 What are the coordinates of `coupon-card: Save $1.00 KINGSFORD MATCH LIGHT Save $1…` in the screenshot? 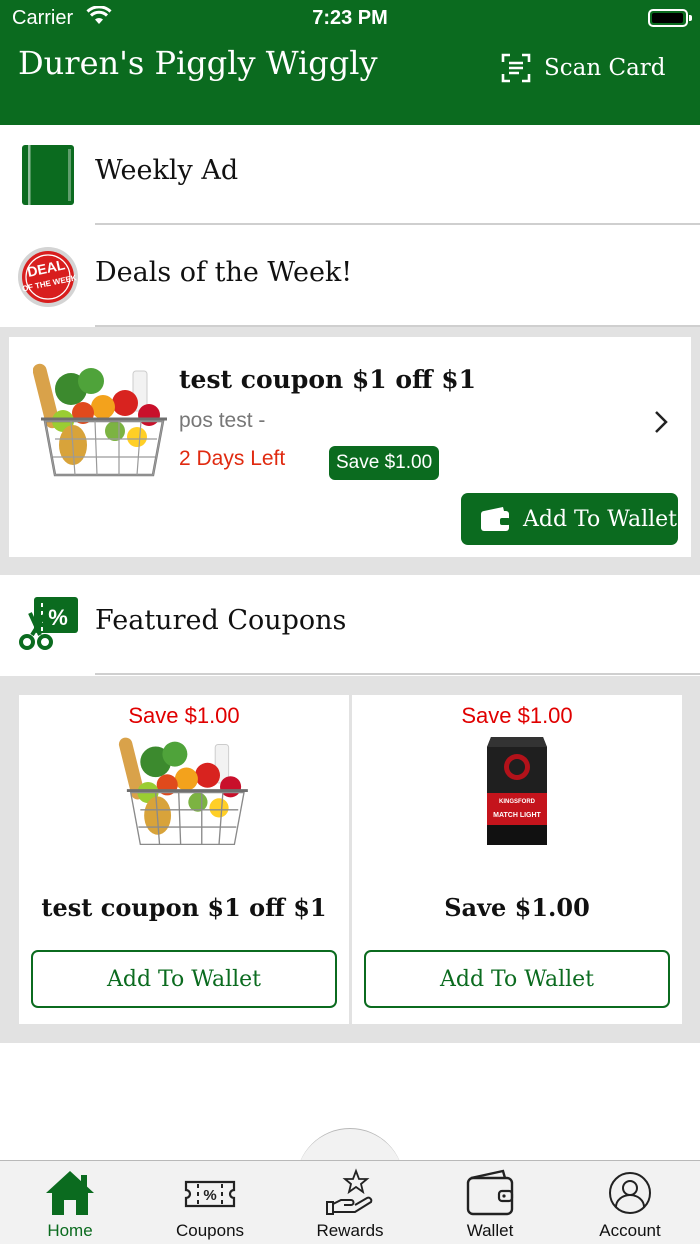 It's located at (517, 859).